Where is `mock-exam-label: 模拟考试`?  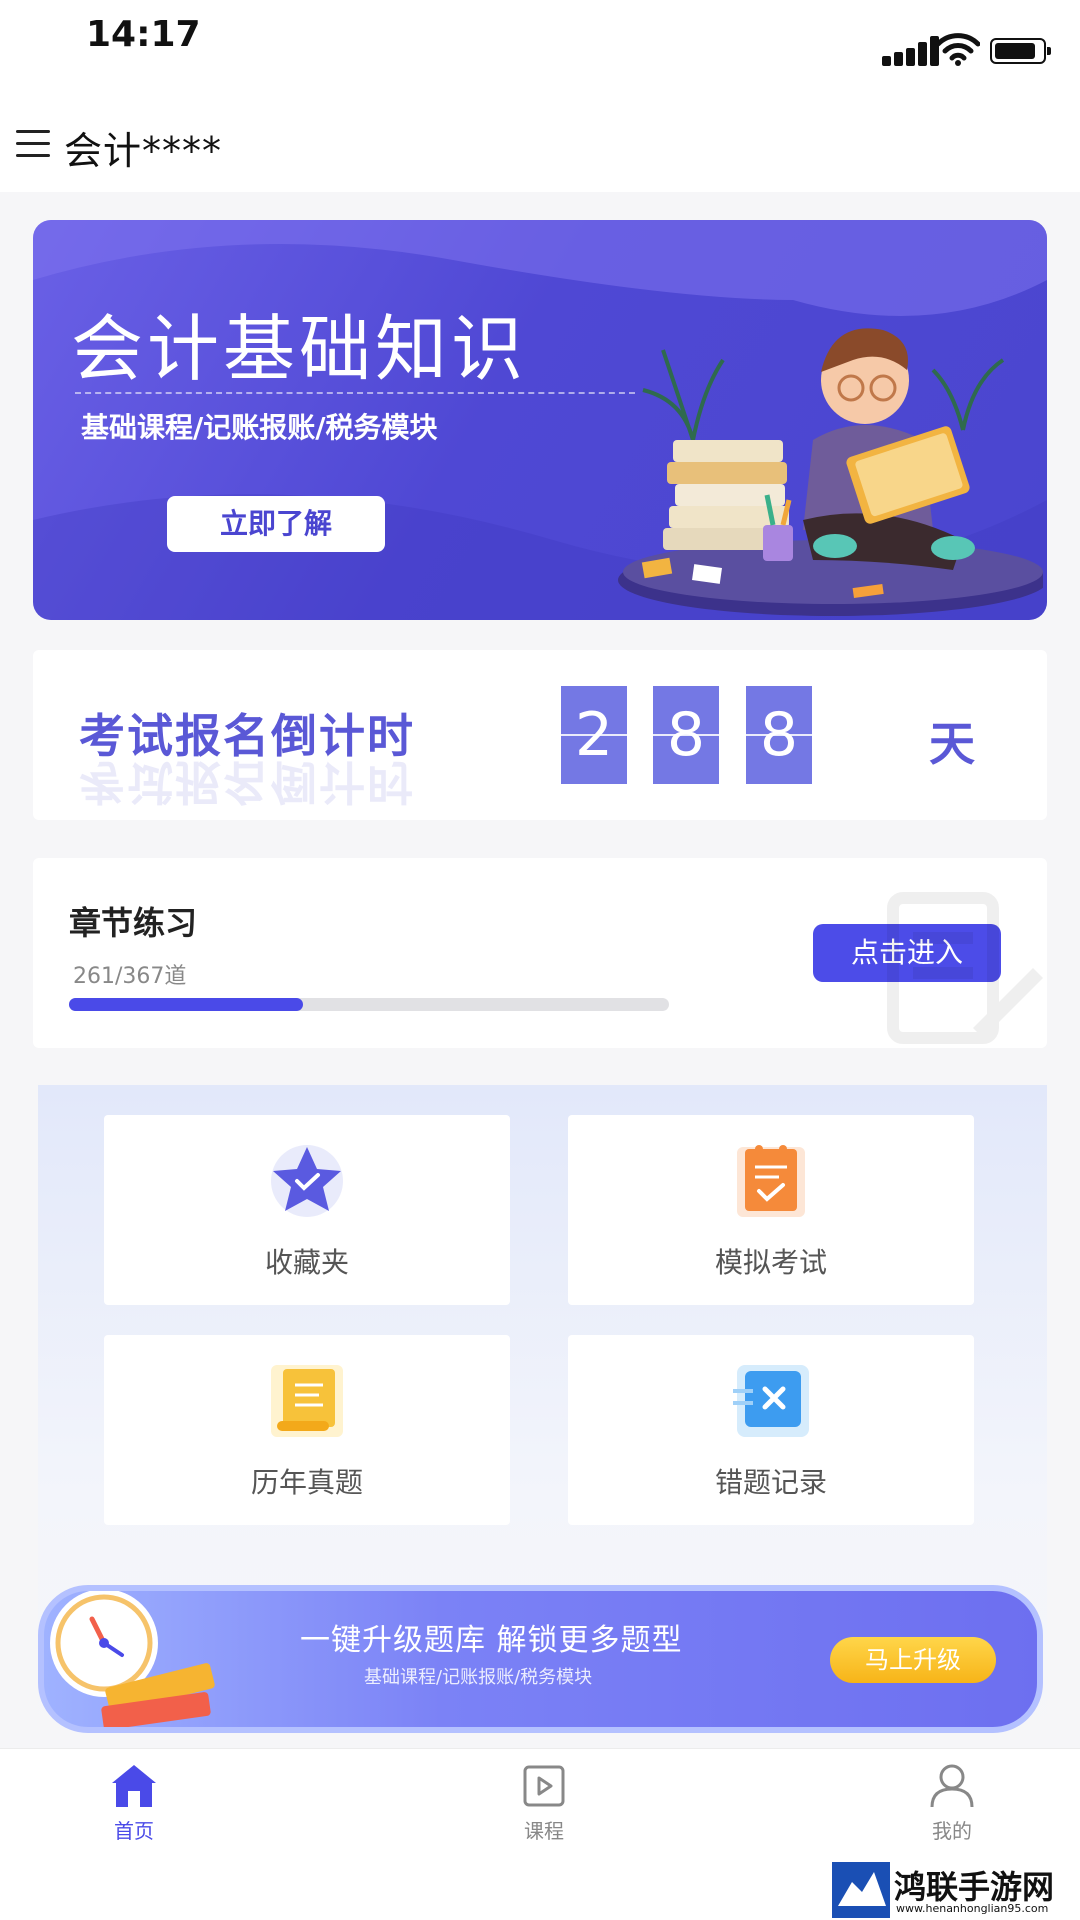
mock-exam-label: 模拟考试 is located at coordinates (770, 1262).